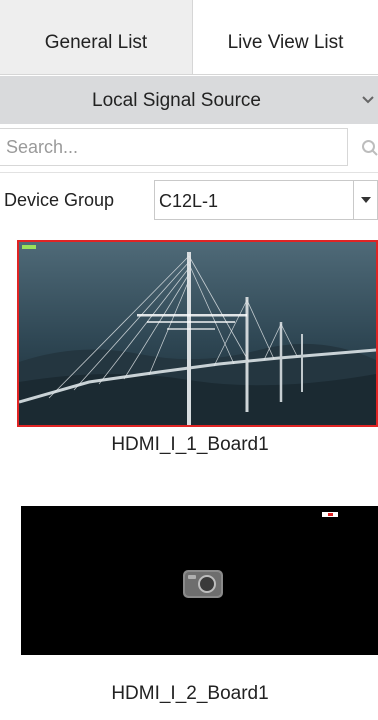 The height and width of the screenshot is (720, 378). Describe the element at coordinates (190, 444) in the screenshot. I see `source-name-1: HDMI_I_1_Board1` at that location.